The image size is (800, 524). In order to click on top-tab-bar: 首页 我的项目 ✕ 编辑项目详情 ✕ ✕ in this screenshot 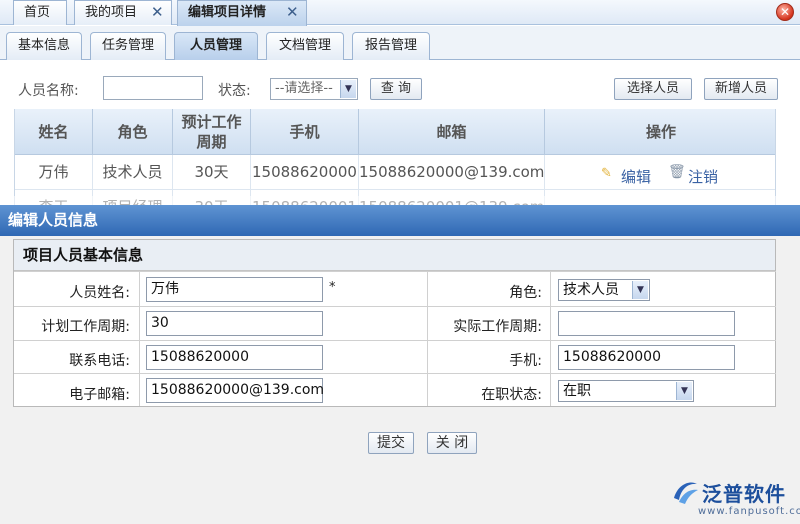, I will do `click(400, 13)`.